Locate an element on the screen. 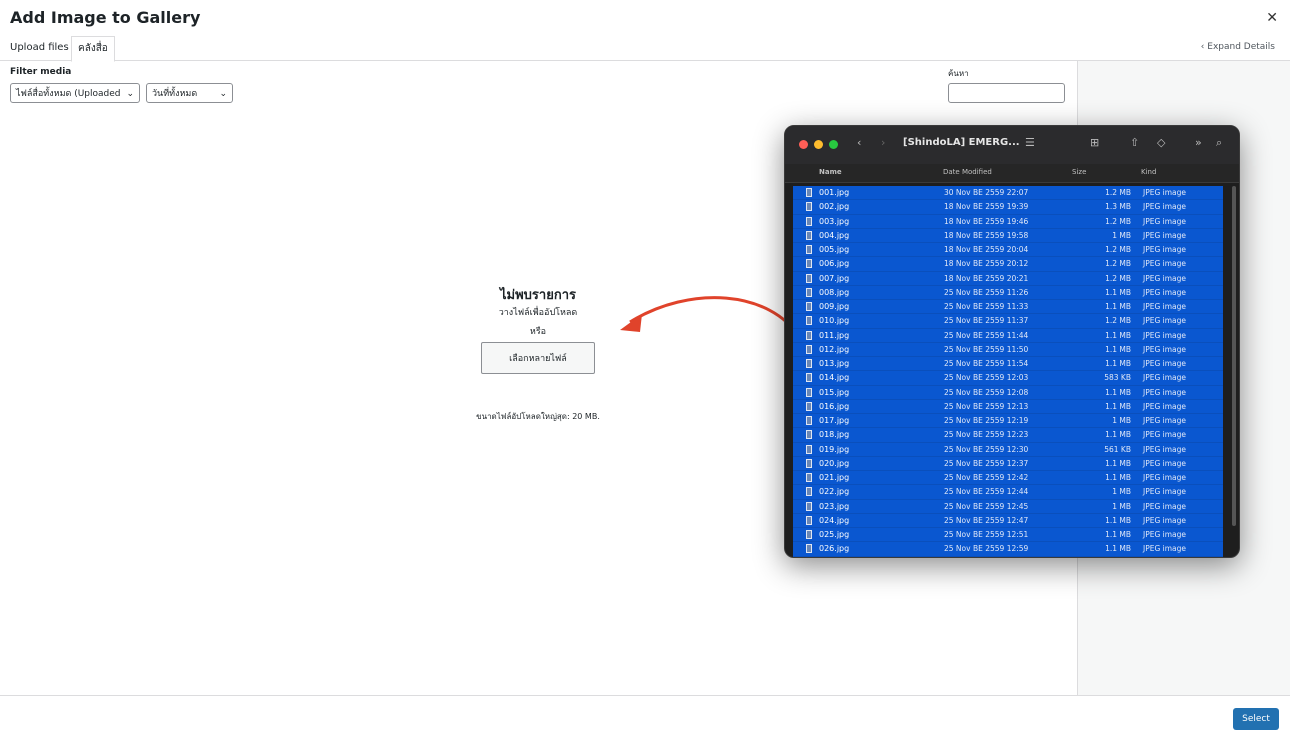 The image size is (1290, 739). file-date: 25 Nov BE 2559 12:19 is located at coordinates (986, 420).